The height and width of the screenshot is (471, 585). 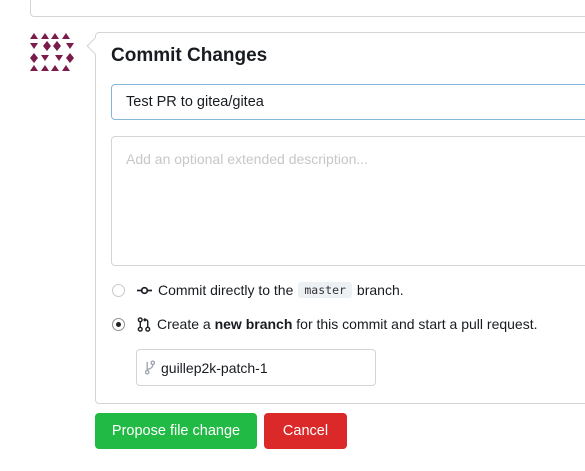 What do you see at coordinates (348, 102) in the screenshot?
I see `commit-summary-input` at bounding box center [348, 102].